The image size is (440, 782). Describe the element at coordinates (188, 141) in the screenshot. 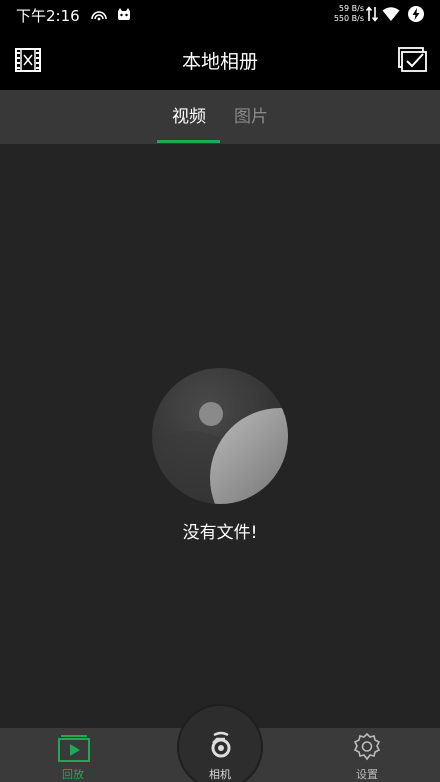

I see `active-tab-indicator` at that location.